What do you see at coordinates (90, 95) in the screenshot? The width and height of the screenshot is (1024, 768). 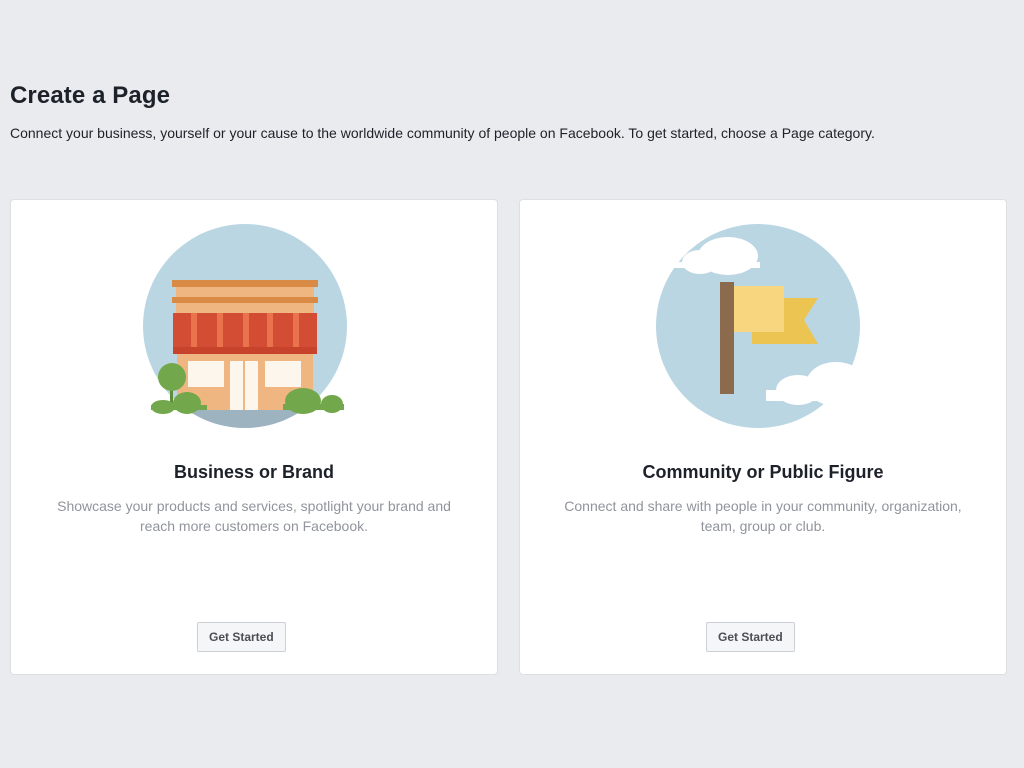 I see `page-title: Create a Page` at bounding box center [90, 95].